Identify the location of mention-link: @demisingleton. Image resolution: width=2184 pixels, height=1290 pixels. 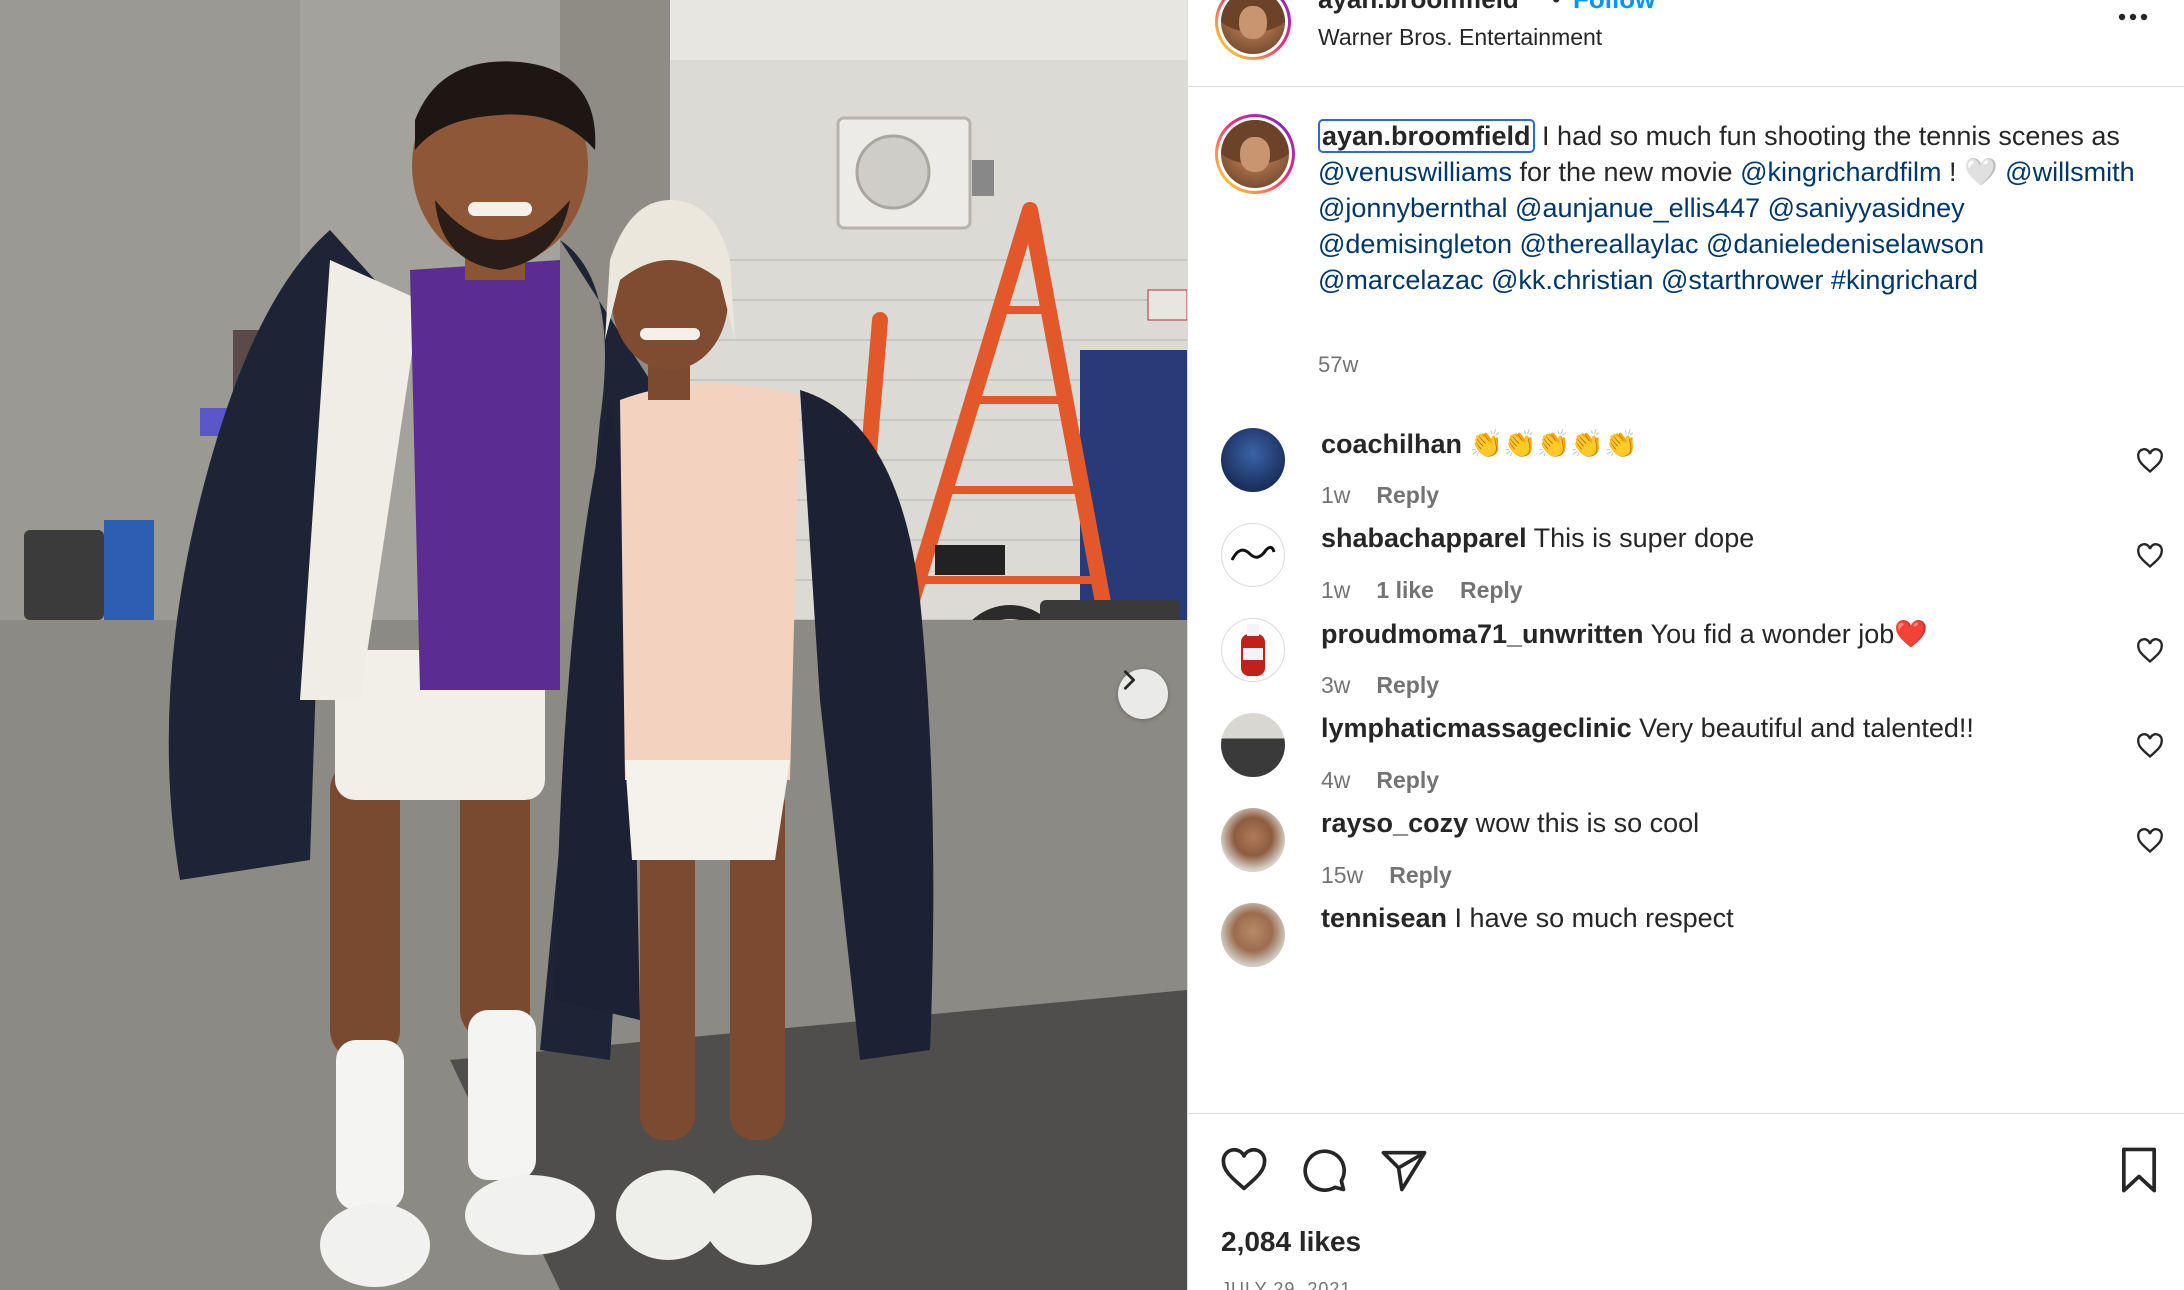
(1415, 244).